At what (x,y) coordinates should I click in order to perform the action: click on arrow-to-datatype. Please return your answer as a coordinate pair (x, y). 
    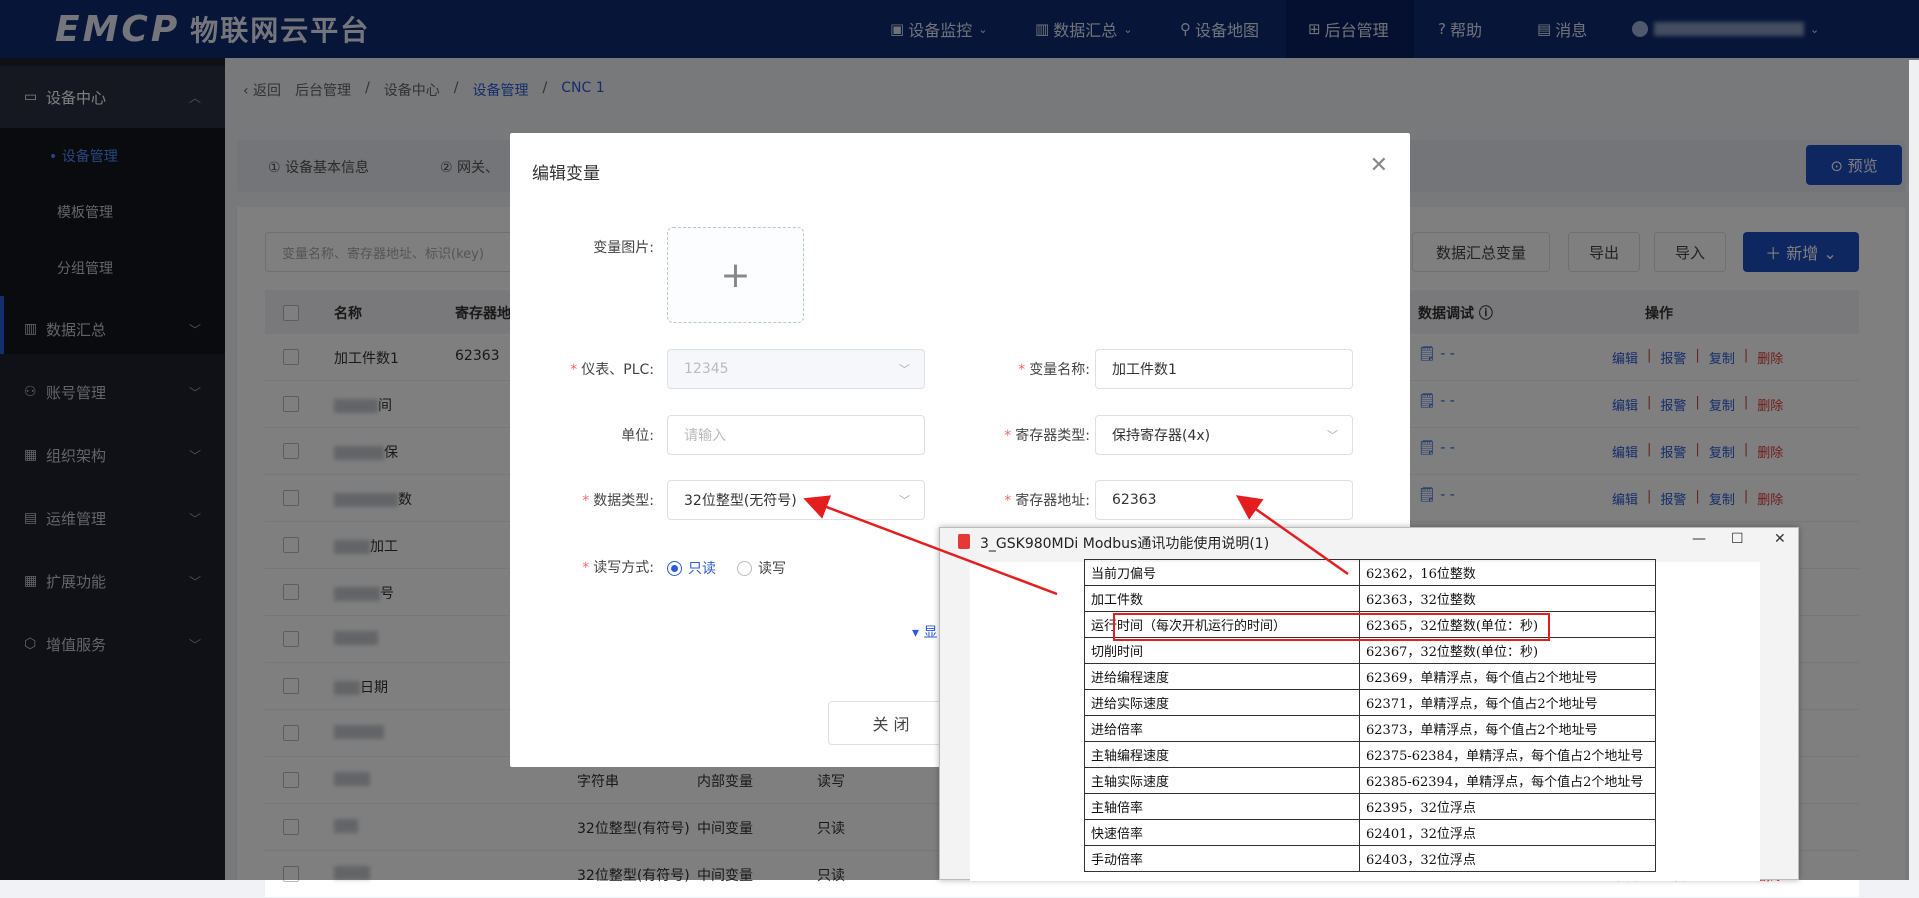
    Looking at the image, I should click on (930, 545).